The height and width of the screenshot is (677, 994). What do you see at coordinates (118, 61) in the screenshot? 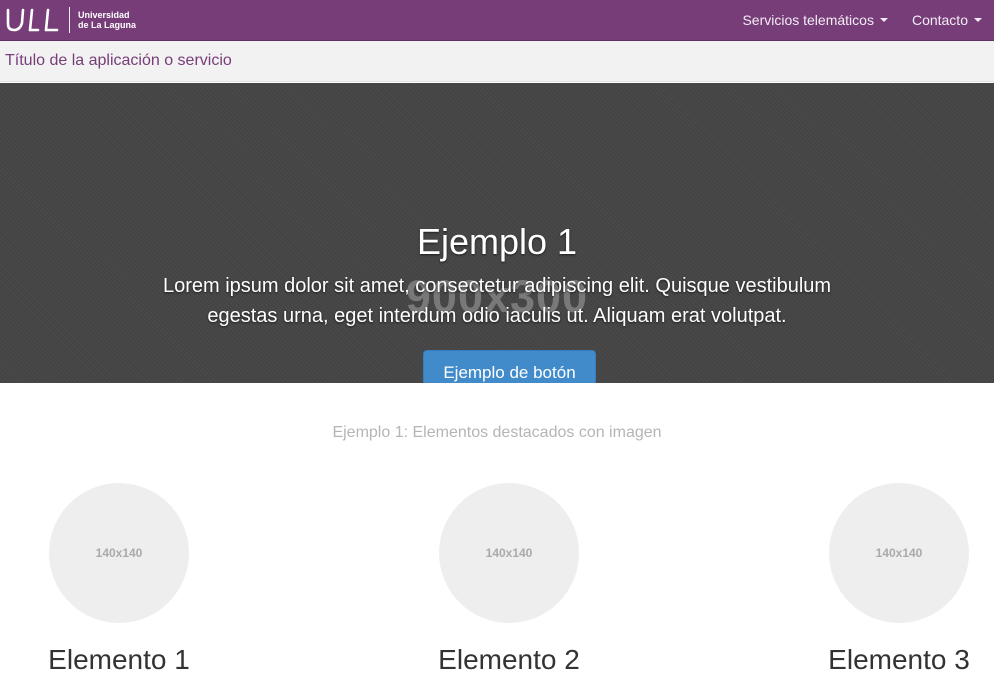
I see `app-title-link: Título de la aplicación o servicio` at bounding box center [118, 61].